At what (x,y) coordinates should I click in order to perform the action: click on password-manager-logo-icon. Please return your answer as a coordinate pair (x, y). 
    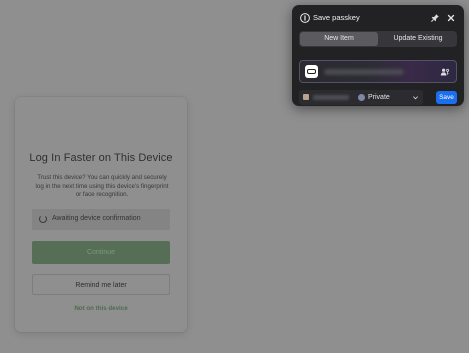
    Looking at the image, I should click on (305, 18).